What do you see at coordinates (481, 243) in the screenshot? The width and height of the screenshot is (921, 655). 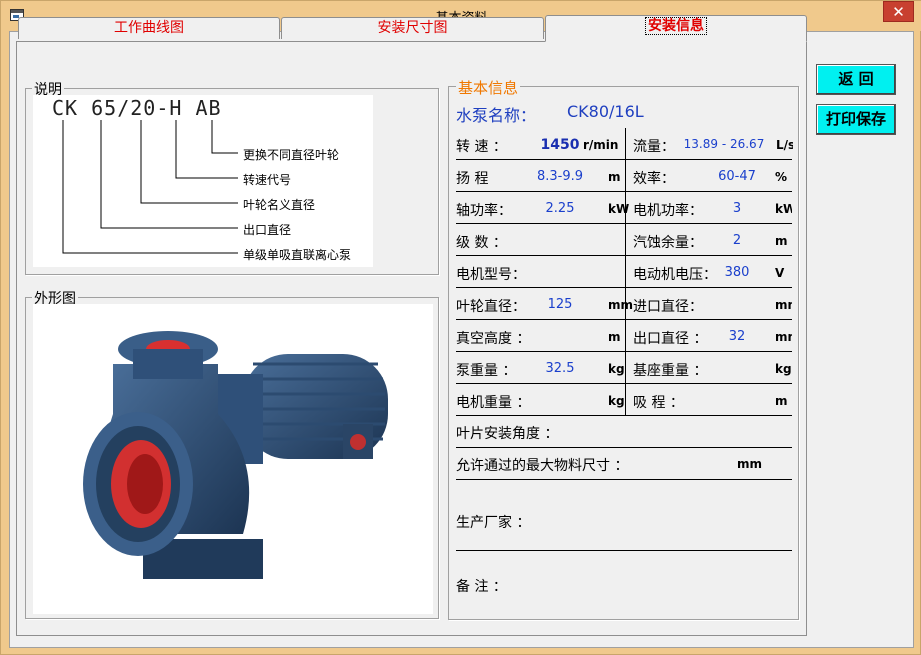 I see `info-left-label: 级 数 ：` at bounding box center [481, 243].